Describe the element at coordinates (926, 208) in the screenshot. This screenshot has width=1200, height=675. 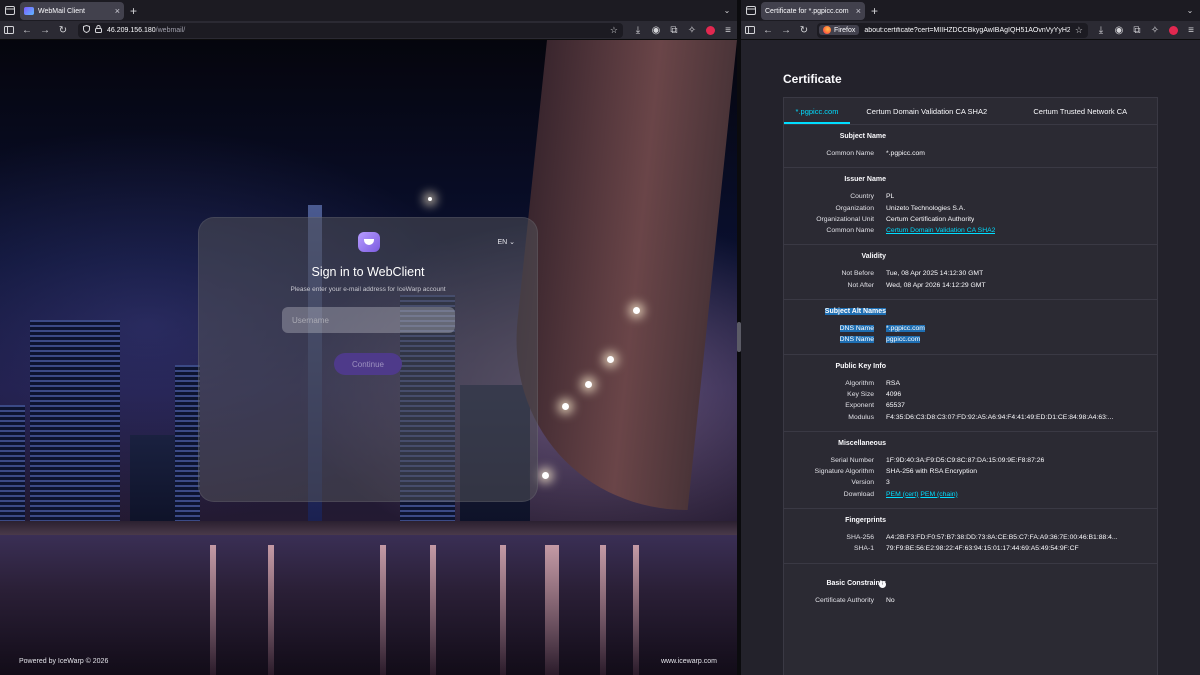
I see `field-value: Unizeto Technologies S.A.` at that location.